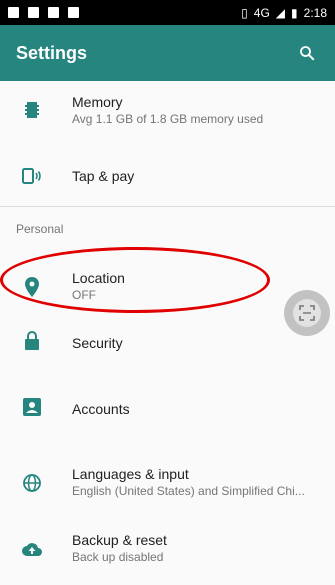  I want to click on system-icons: ▯ 4G ◢ ▮ 2:18, so click(284, 13).